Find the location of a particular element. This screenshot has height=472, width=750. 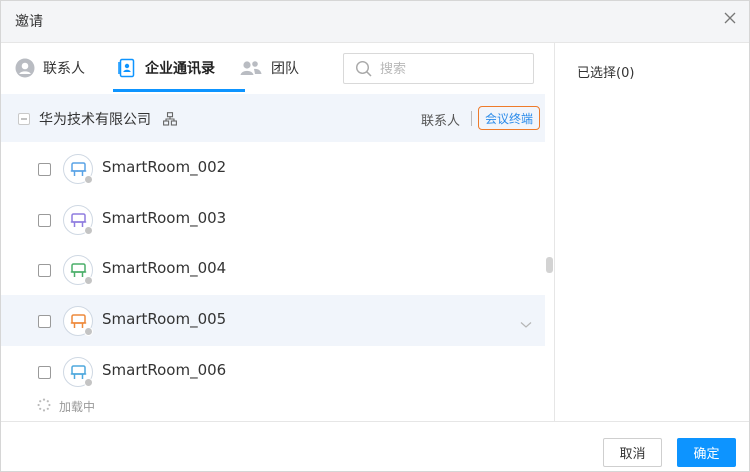

selected-count-label: 已选择(0) is located at coordinates (606, 73).